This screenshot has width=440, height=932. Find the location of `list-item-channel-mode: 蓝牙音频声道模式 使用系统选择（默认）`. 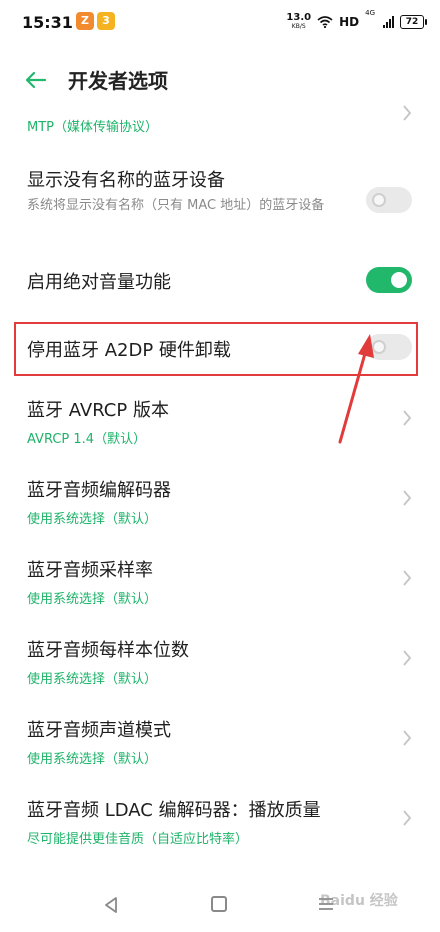

list-item-channel-mode: 蓝牙音频声道模式 使用系统选择（默认） is located at coordinates (220, 742).